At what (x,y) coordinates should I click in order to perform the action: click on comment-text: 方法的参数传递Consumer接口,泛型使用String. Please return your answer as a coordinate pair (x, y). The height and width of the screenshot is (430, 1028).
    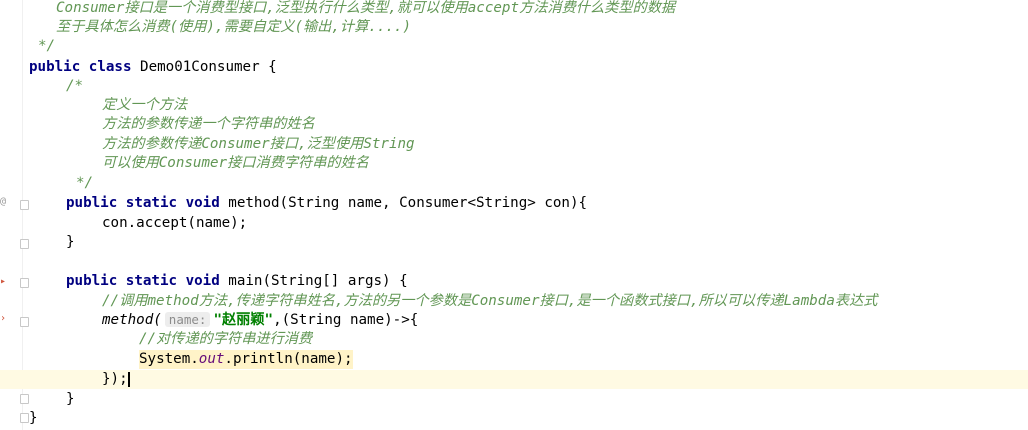
    Looking at the image, I should click on (258, 144).